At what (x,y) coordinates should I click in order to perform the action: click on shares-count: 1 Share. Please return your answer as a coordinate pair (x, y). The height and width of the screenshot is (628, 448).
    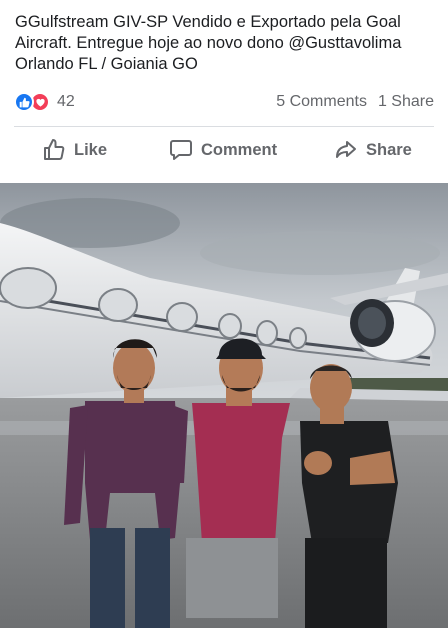
    Looking at the image, I should click on (406, 102).